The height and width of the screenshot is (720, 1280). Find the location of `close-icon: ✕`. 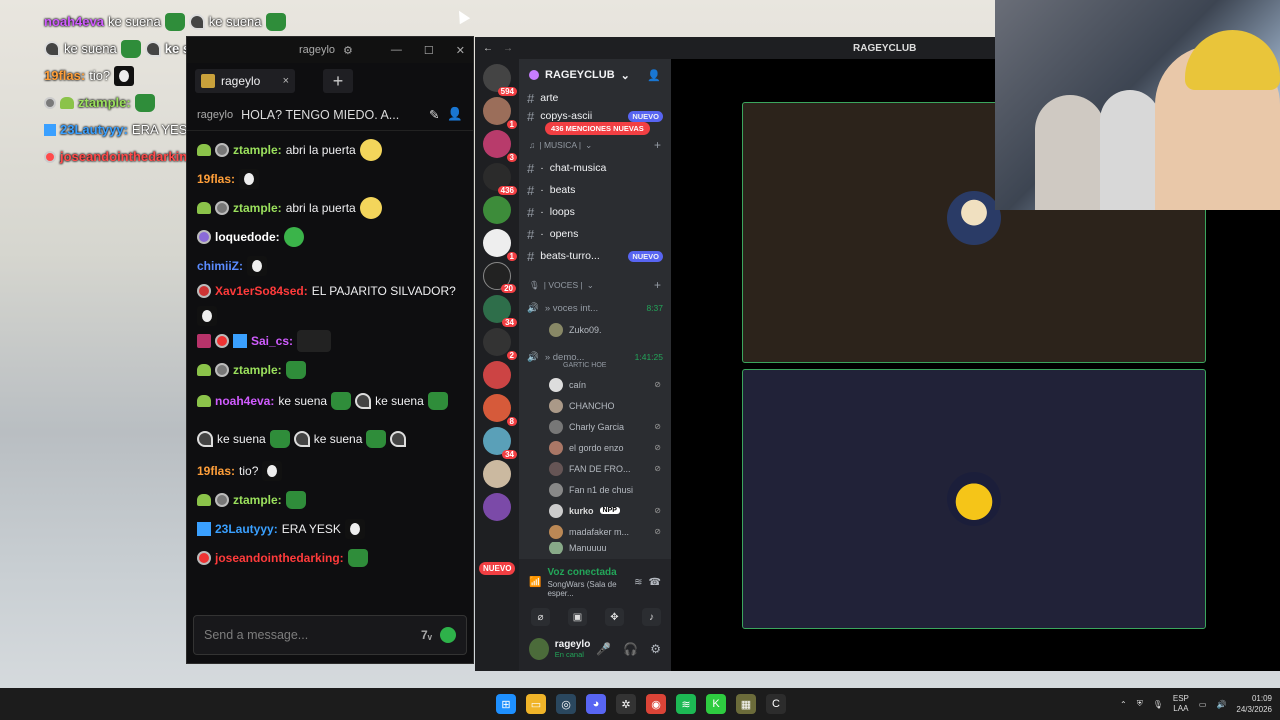

close-icon: ✕ is located at coordinates (460, 50).